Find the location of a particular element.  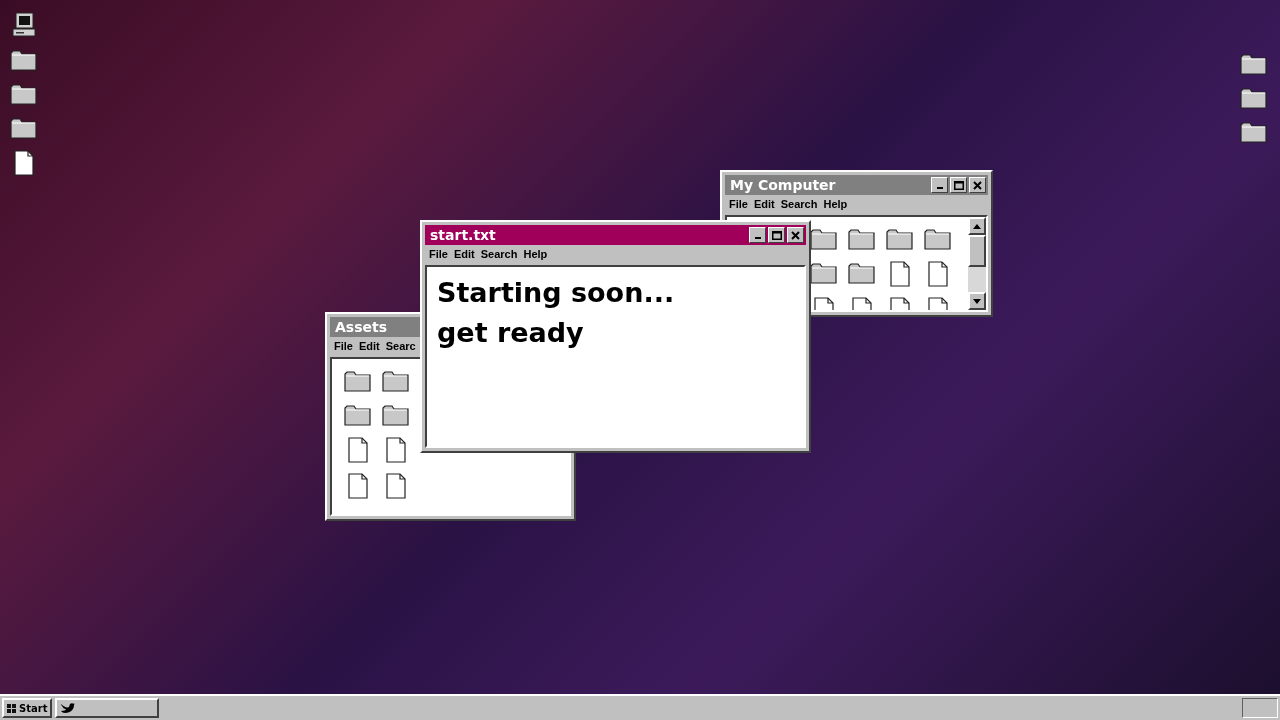

down-arrow-icon is located at coordinates (977, 301).